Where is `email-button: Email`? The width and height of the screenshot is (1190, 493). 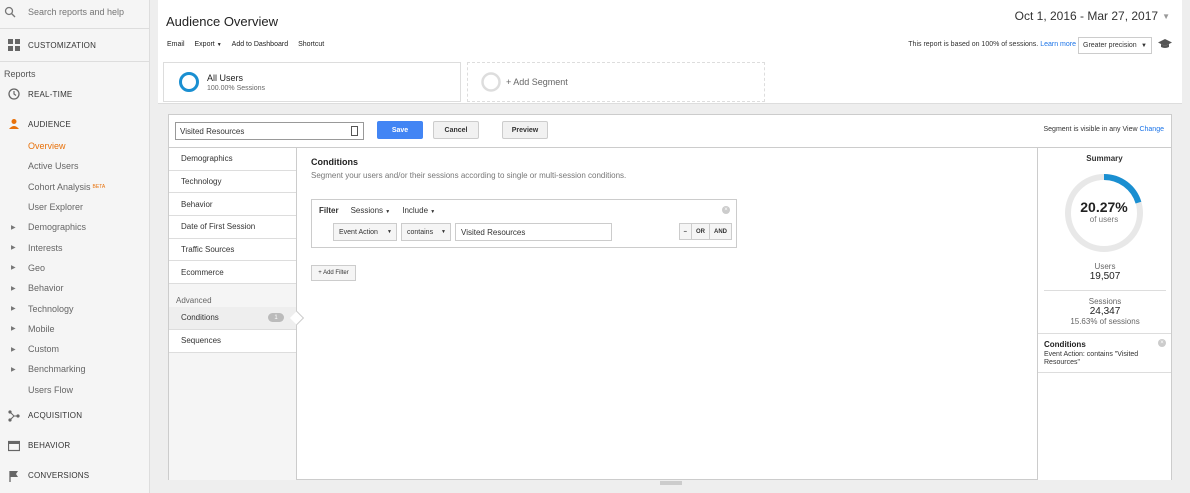 email-button: Email is located at coordinates (176, 44).